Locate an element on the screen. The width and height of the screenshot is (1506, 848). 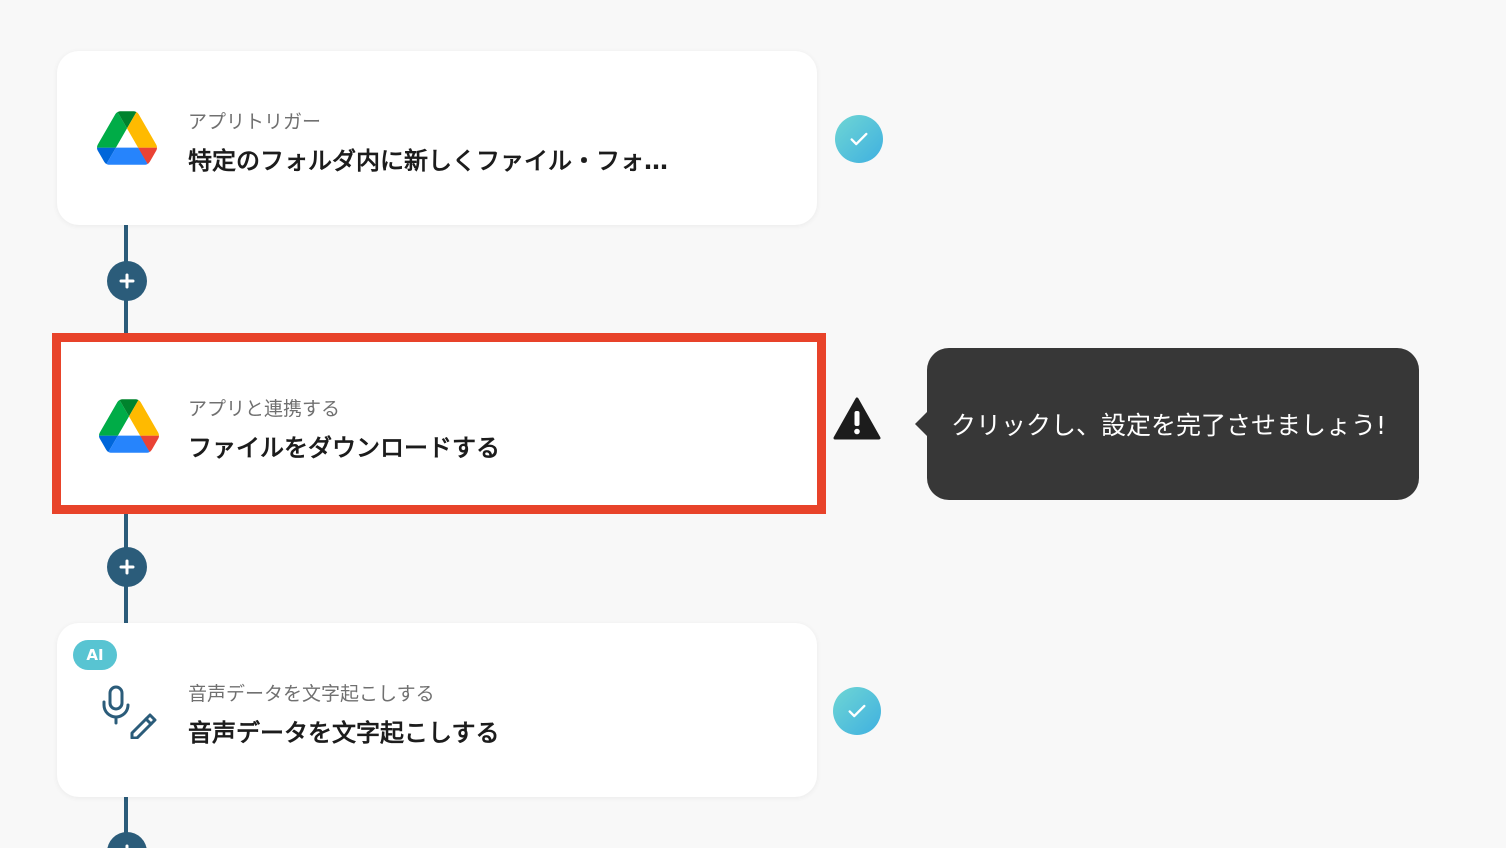
warning-icon is located at coordinates (857, 418).